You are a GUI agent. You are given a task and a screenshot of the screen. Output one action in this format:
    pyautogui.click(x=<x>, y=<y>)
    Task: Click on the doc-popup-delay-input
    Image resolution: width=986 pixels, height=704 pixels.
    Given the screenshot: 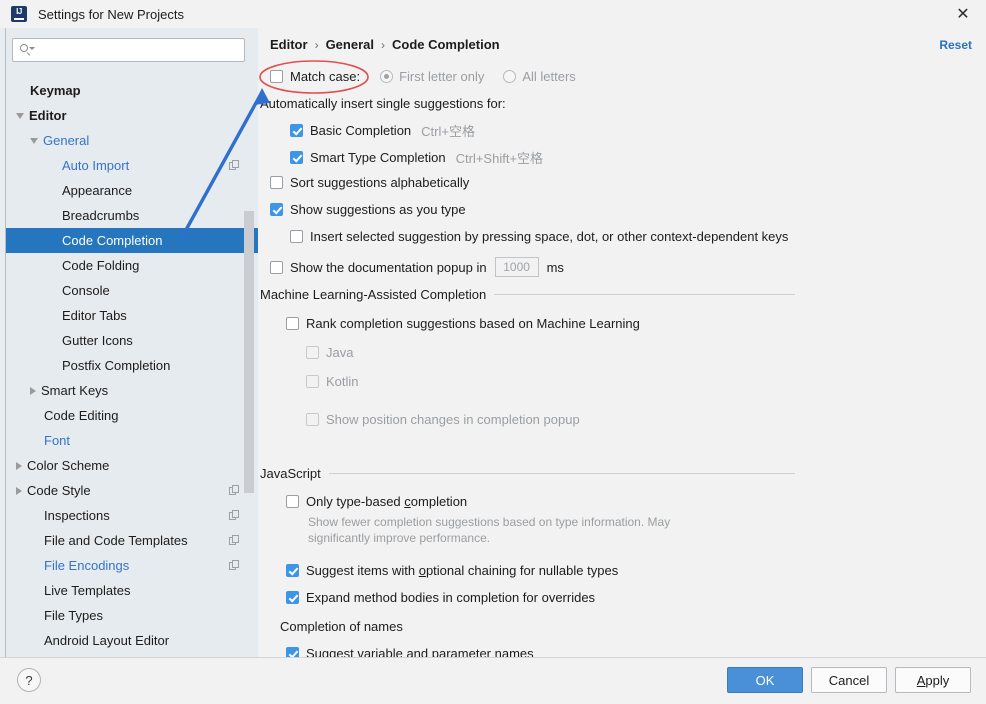 What is the action you would take?
    pyautogui.click(x=516, y=267)
    